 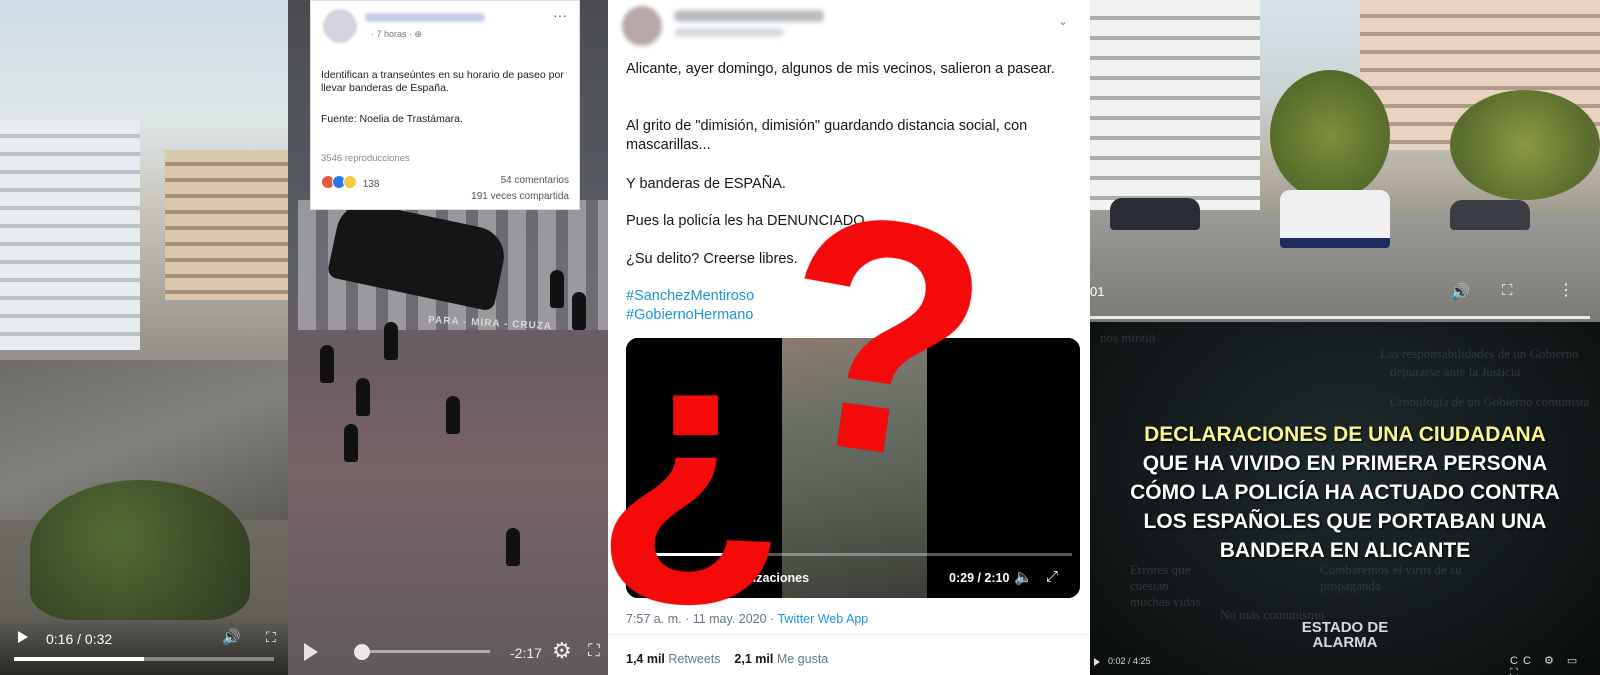 What do you see at coordinates (1345, 521) in the screenshot?
I see `headline-line: LOS ESPAÑOLES QUE PORTABAN UNA` at bounding box center [1345, 521].